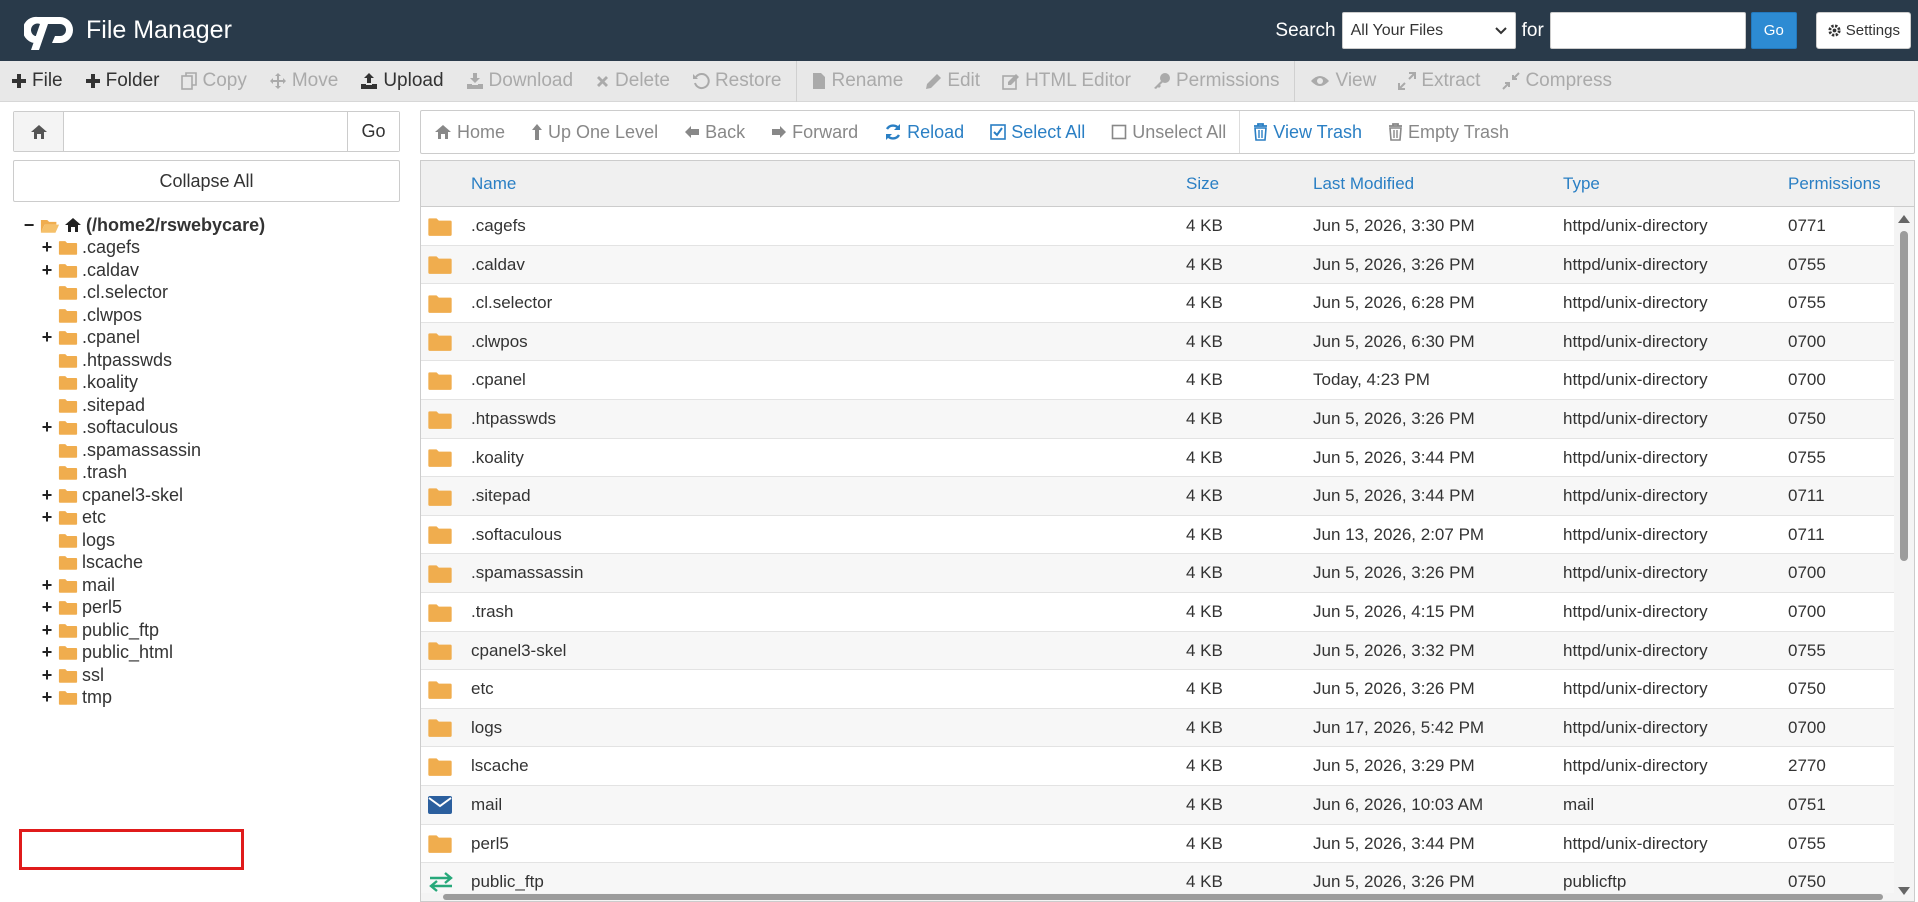 Image resolution: width=1918 pixels, height=902 pixels. What do you see at coordinates (492, 612) in the screenshot?
I see `cell-name: .trash` at bounding box center [492, 612].